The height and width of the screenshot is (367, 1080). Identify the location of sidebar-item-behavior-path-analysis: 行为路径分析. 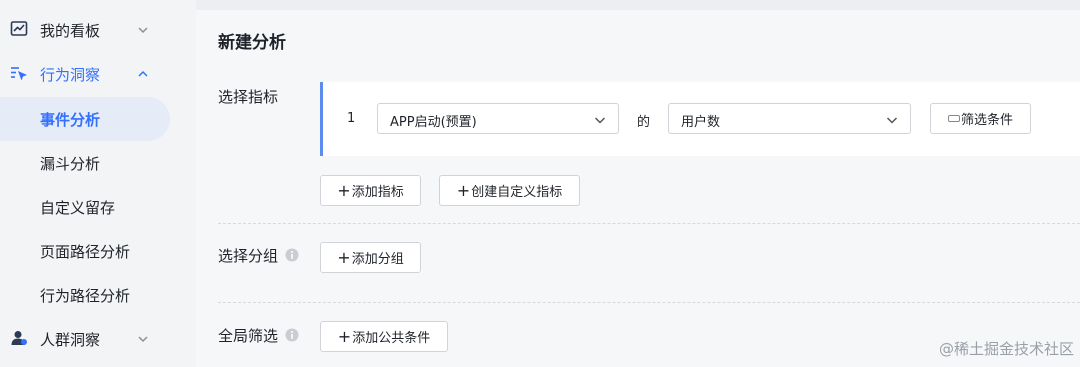
(85, 295).